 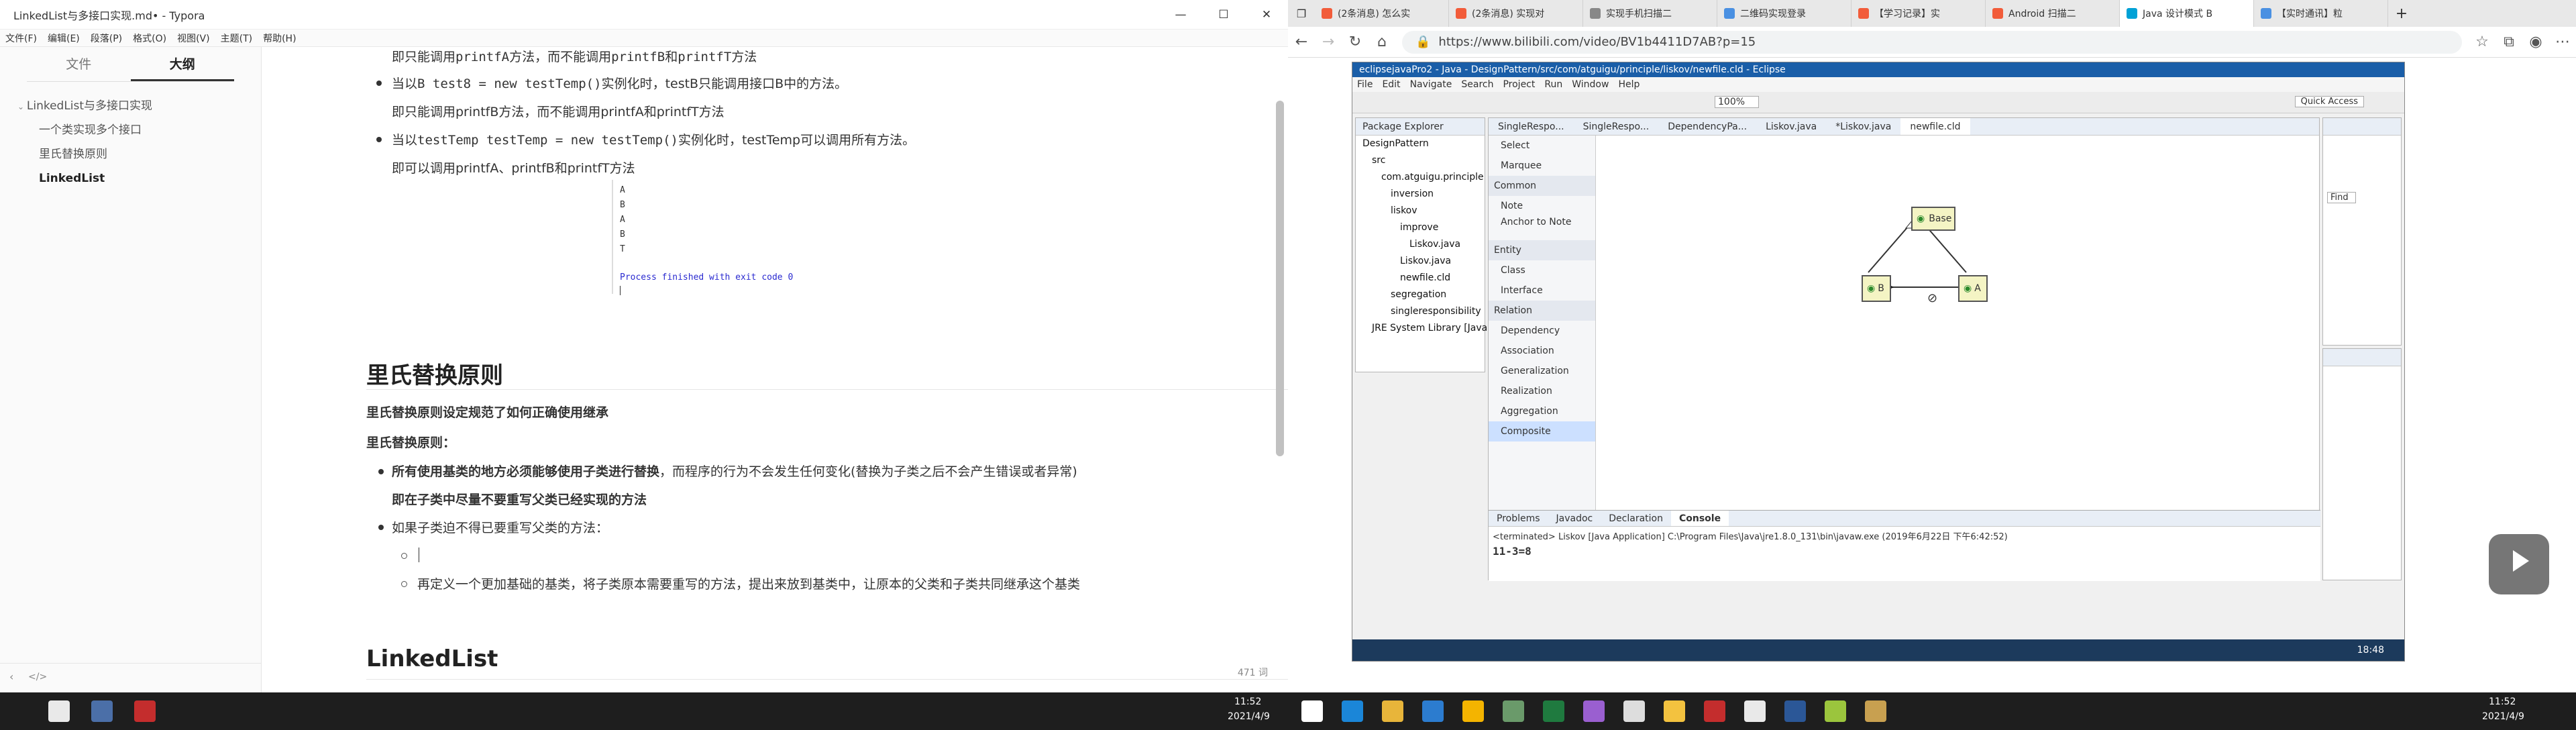 What do you see at coordinates (279, 38) in the screenshot?
I see `menu-help: 帮助(H)` at bounding box center [279, 38].